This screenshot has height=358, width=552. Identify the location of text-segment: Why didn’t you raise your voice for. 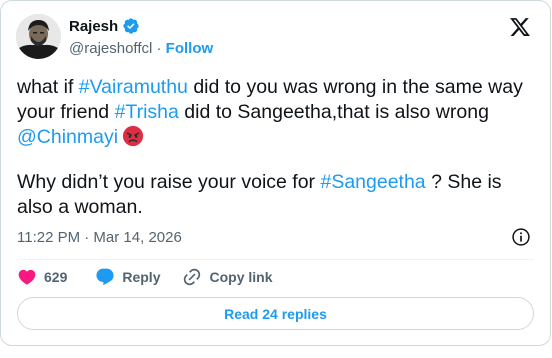
(169, 182).